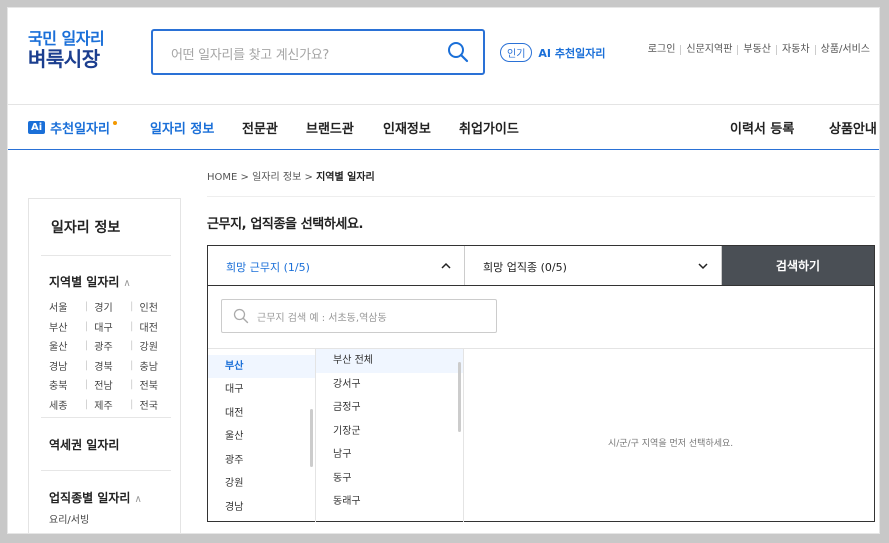 This screenshot has height=543, width=889. I want to click on search-input: 어떤 일자리를 찾고 계신가요?, so click(250, 53).